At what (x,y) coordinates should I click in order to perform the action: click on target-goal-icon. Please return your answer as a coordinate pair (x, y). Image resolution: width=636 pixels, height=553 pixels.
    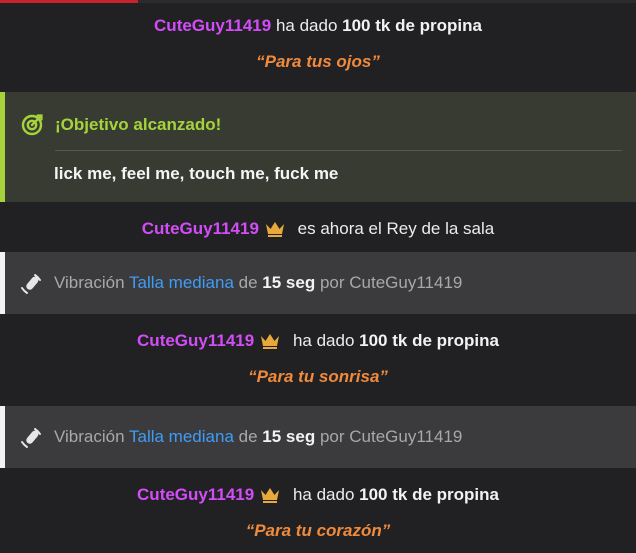
    Looking at the image, I should click on (32, 125).